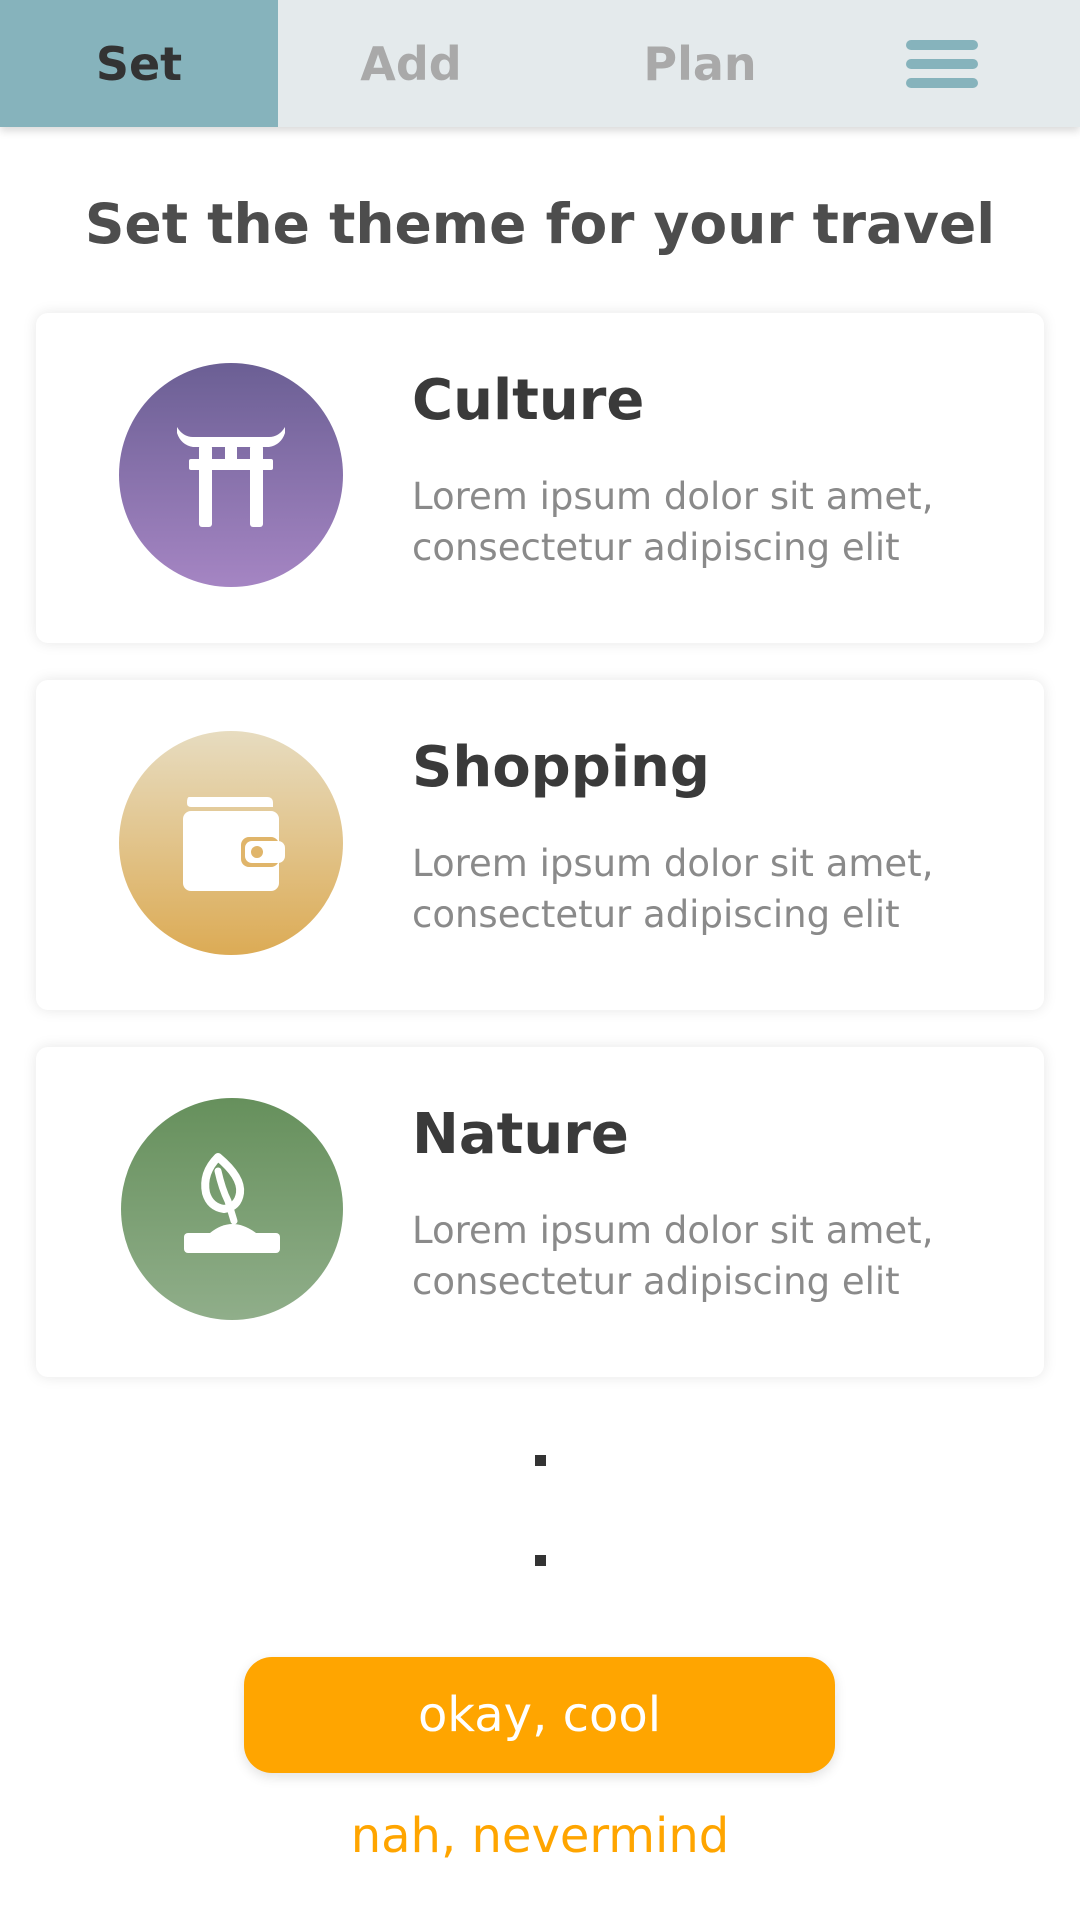  I want to click on card-title: Shopping, so click(561, 767).